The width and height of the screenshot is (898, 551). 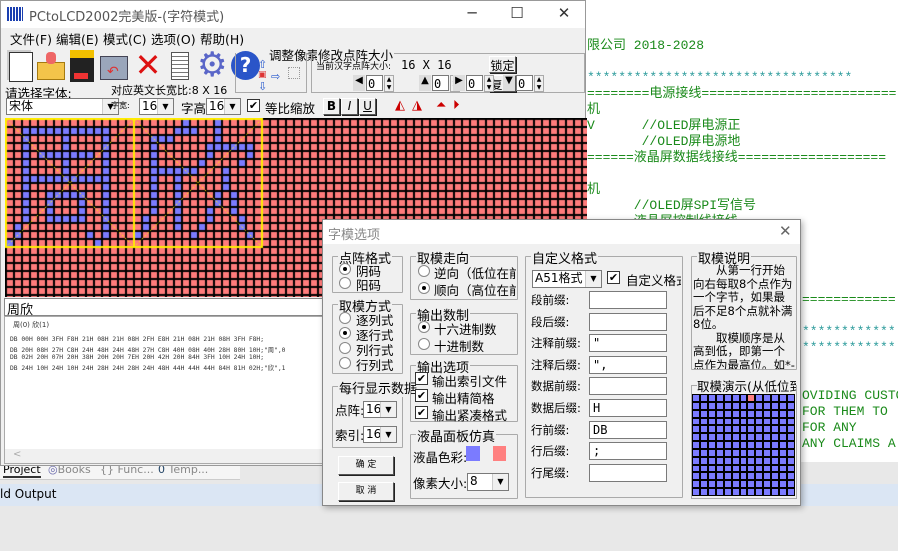 What do you see at coordinates (440, 457) in the screenshot?
I see `lcd-color-label: 液晶色彩:` at bounding box center [440, 457].